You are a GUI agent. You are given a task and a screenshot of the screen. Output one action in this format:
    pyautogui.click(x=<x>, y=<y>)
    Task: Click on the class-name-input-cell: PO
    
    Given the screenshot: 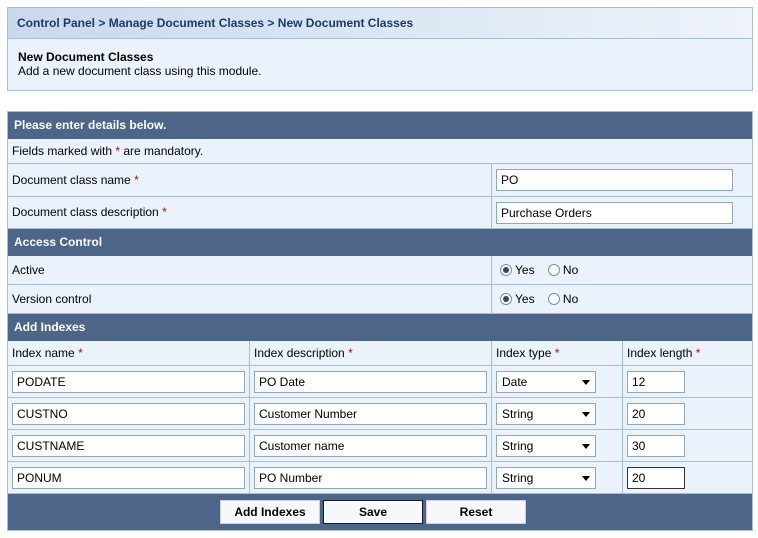 What is the action you would take?
    pyautogui.click(x=622, y=180)
    